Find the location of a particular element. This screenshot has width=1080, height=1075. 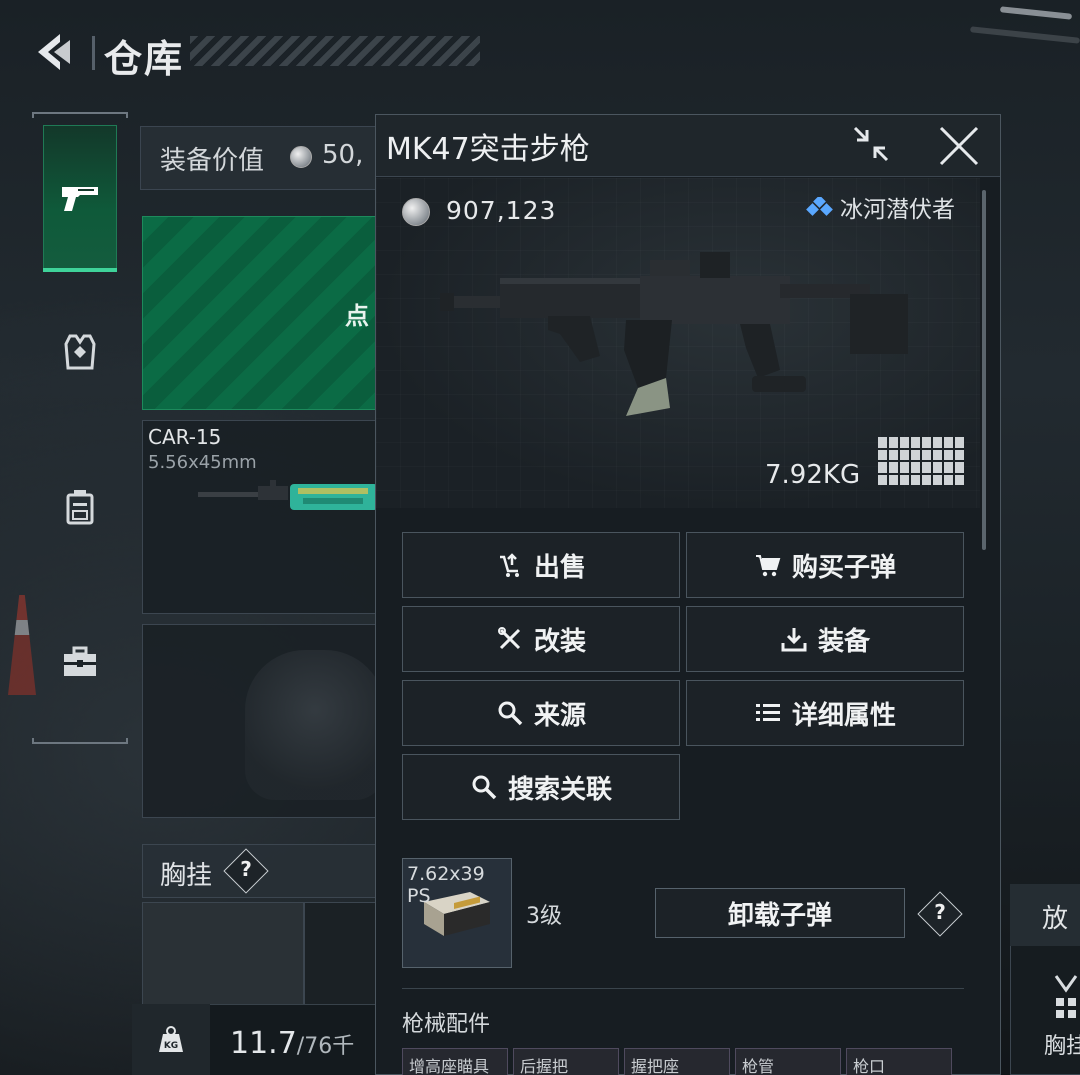

chest-rig-label: 胸挂 is located at coordinates (186, 876).